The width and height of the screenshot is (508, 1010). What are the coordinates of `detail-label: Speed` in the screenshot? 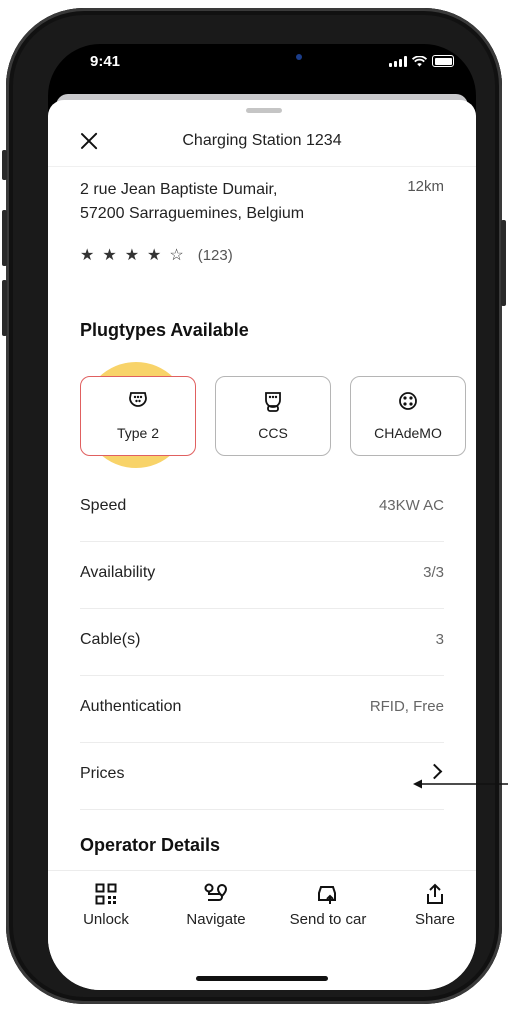 It's located at (103, 505).